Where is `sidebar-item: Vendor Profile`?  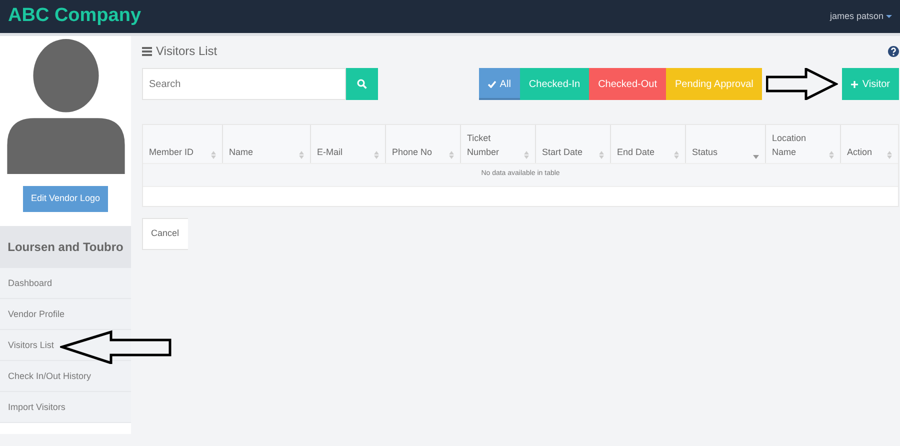 sidebar-item: Vendor Profile is located at coordinates (65, 314).